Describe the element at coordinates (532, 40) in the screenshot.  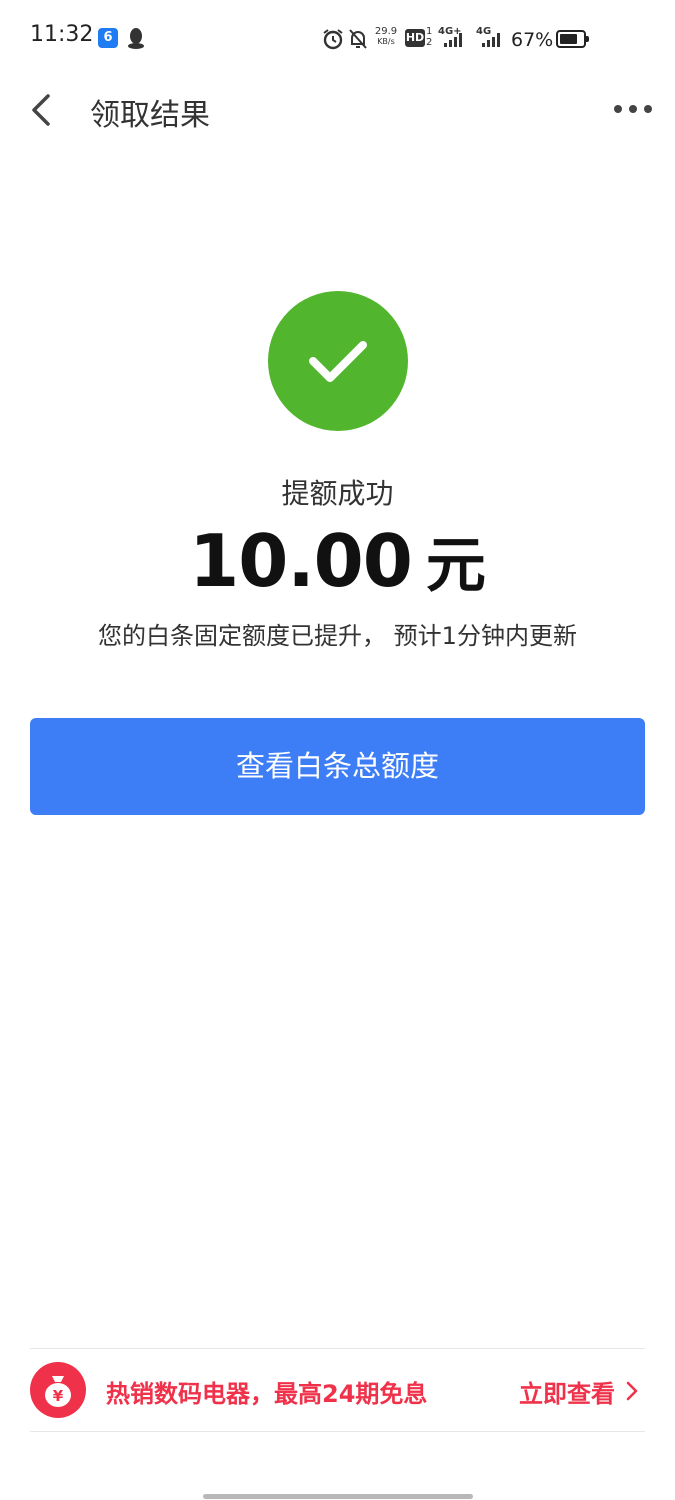
I see `battery-percent: 67%` at that location.